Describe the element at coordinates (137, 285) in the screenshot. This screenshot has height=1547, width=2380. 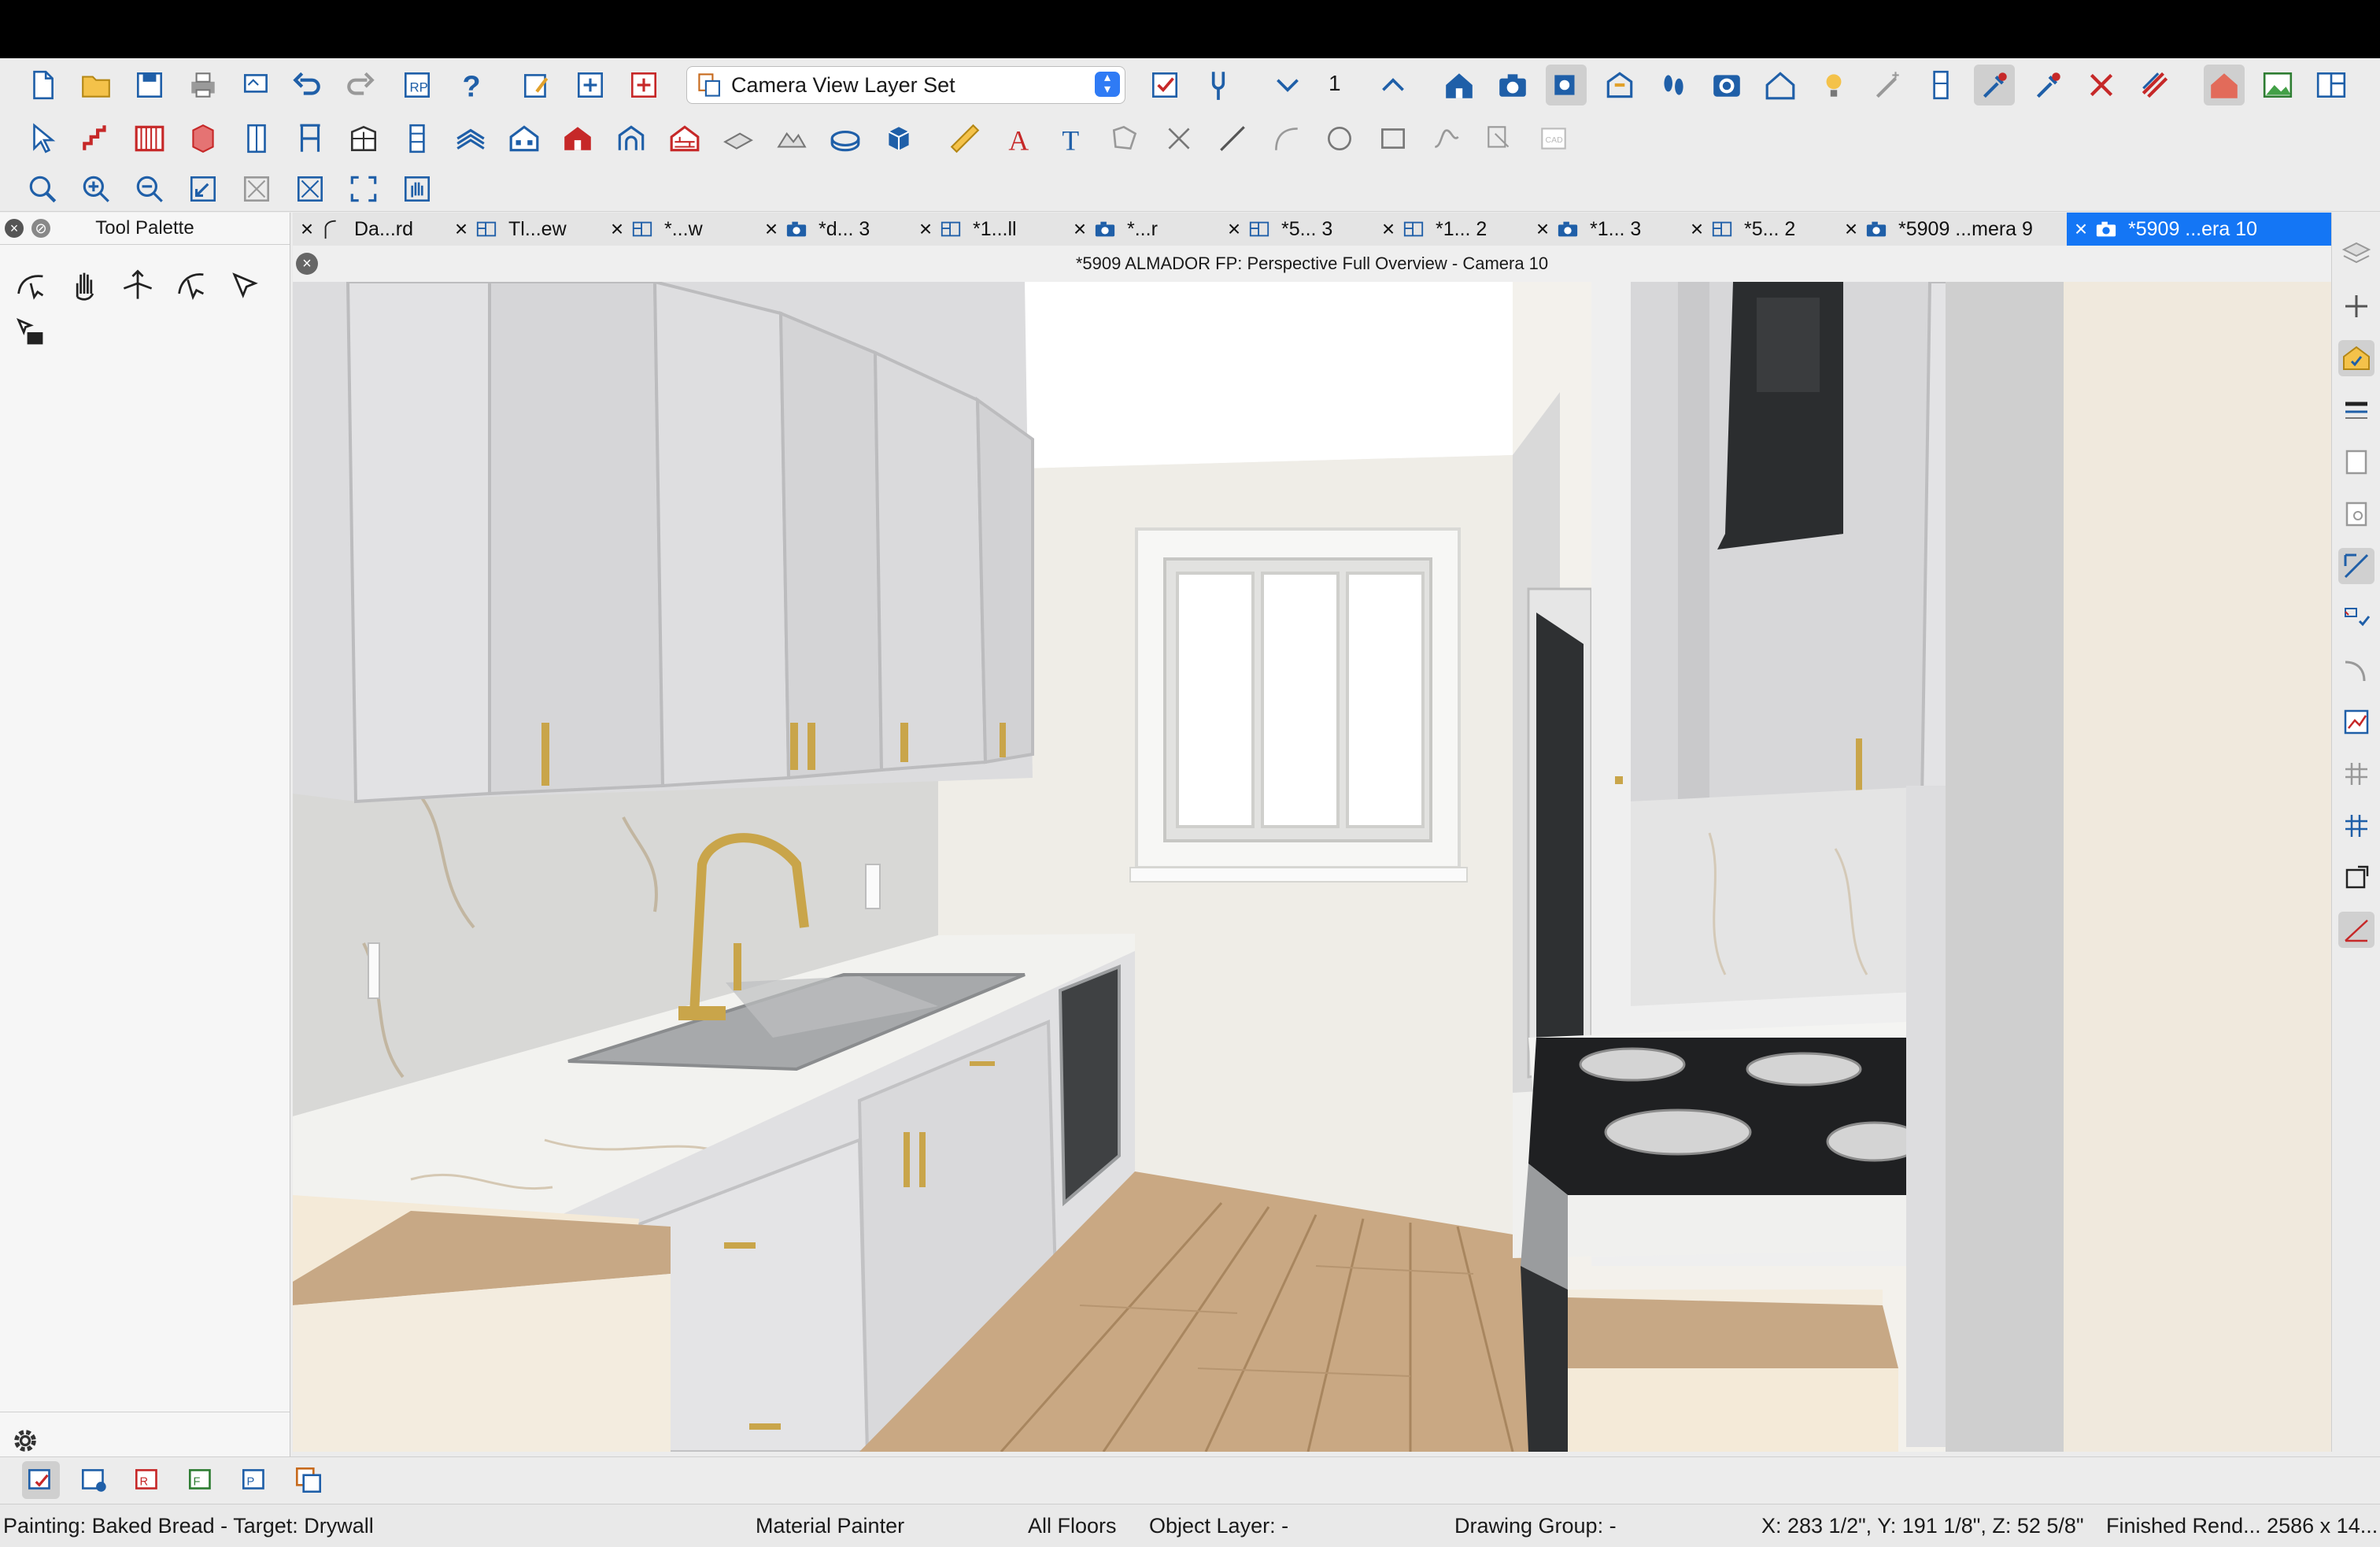
I see `move-tool-icon` at that location.